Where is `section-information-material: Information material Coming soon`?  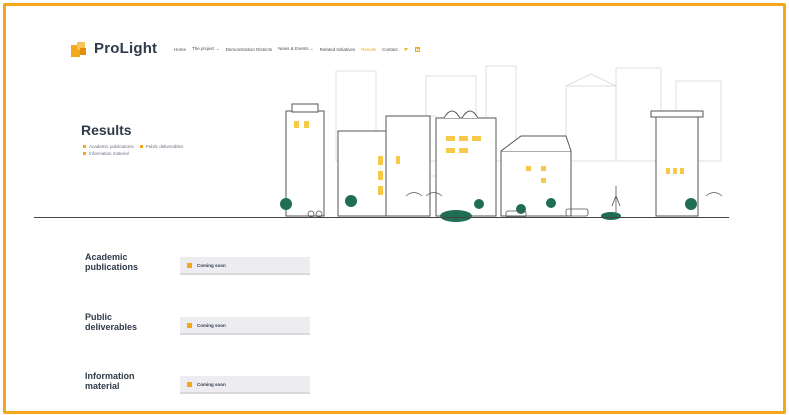
section-information-material: Information material Coming soon is located at coordinates (215, 382).